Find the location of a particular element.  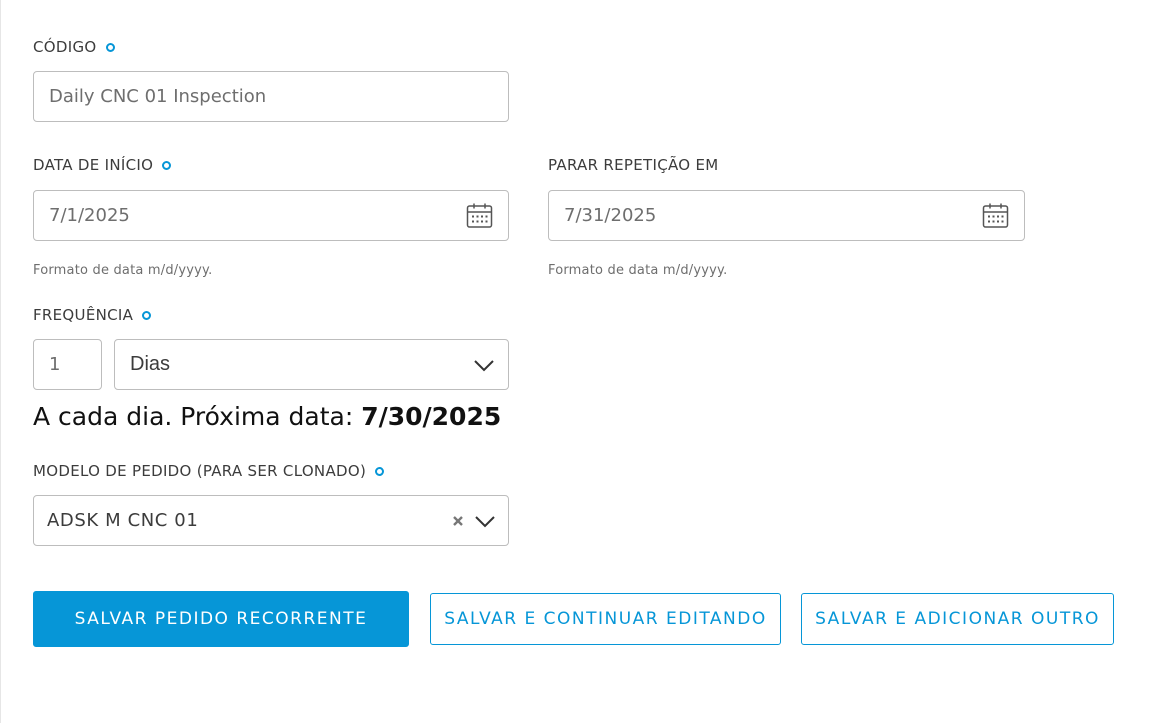

stop-repeat-label: PARAR REPETIÇÃO EM is located at coordinates (633, 165).